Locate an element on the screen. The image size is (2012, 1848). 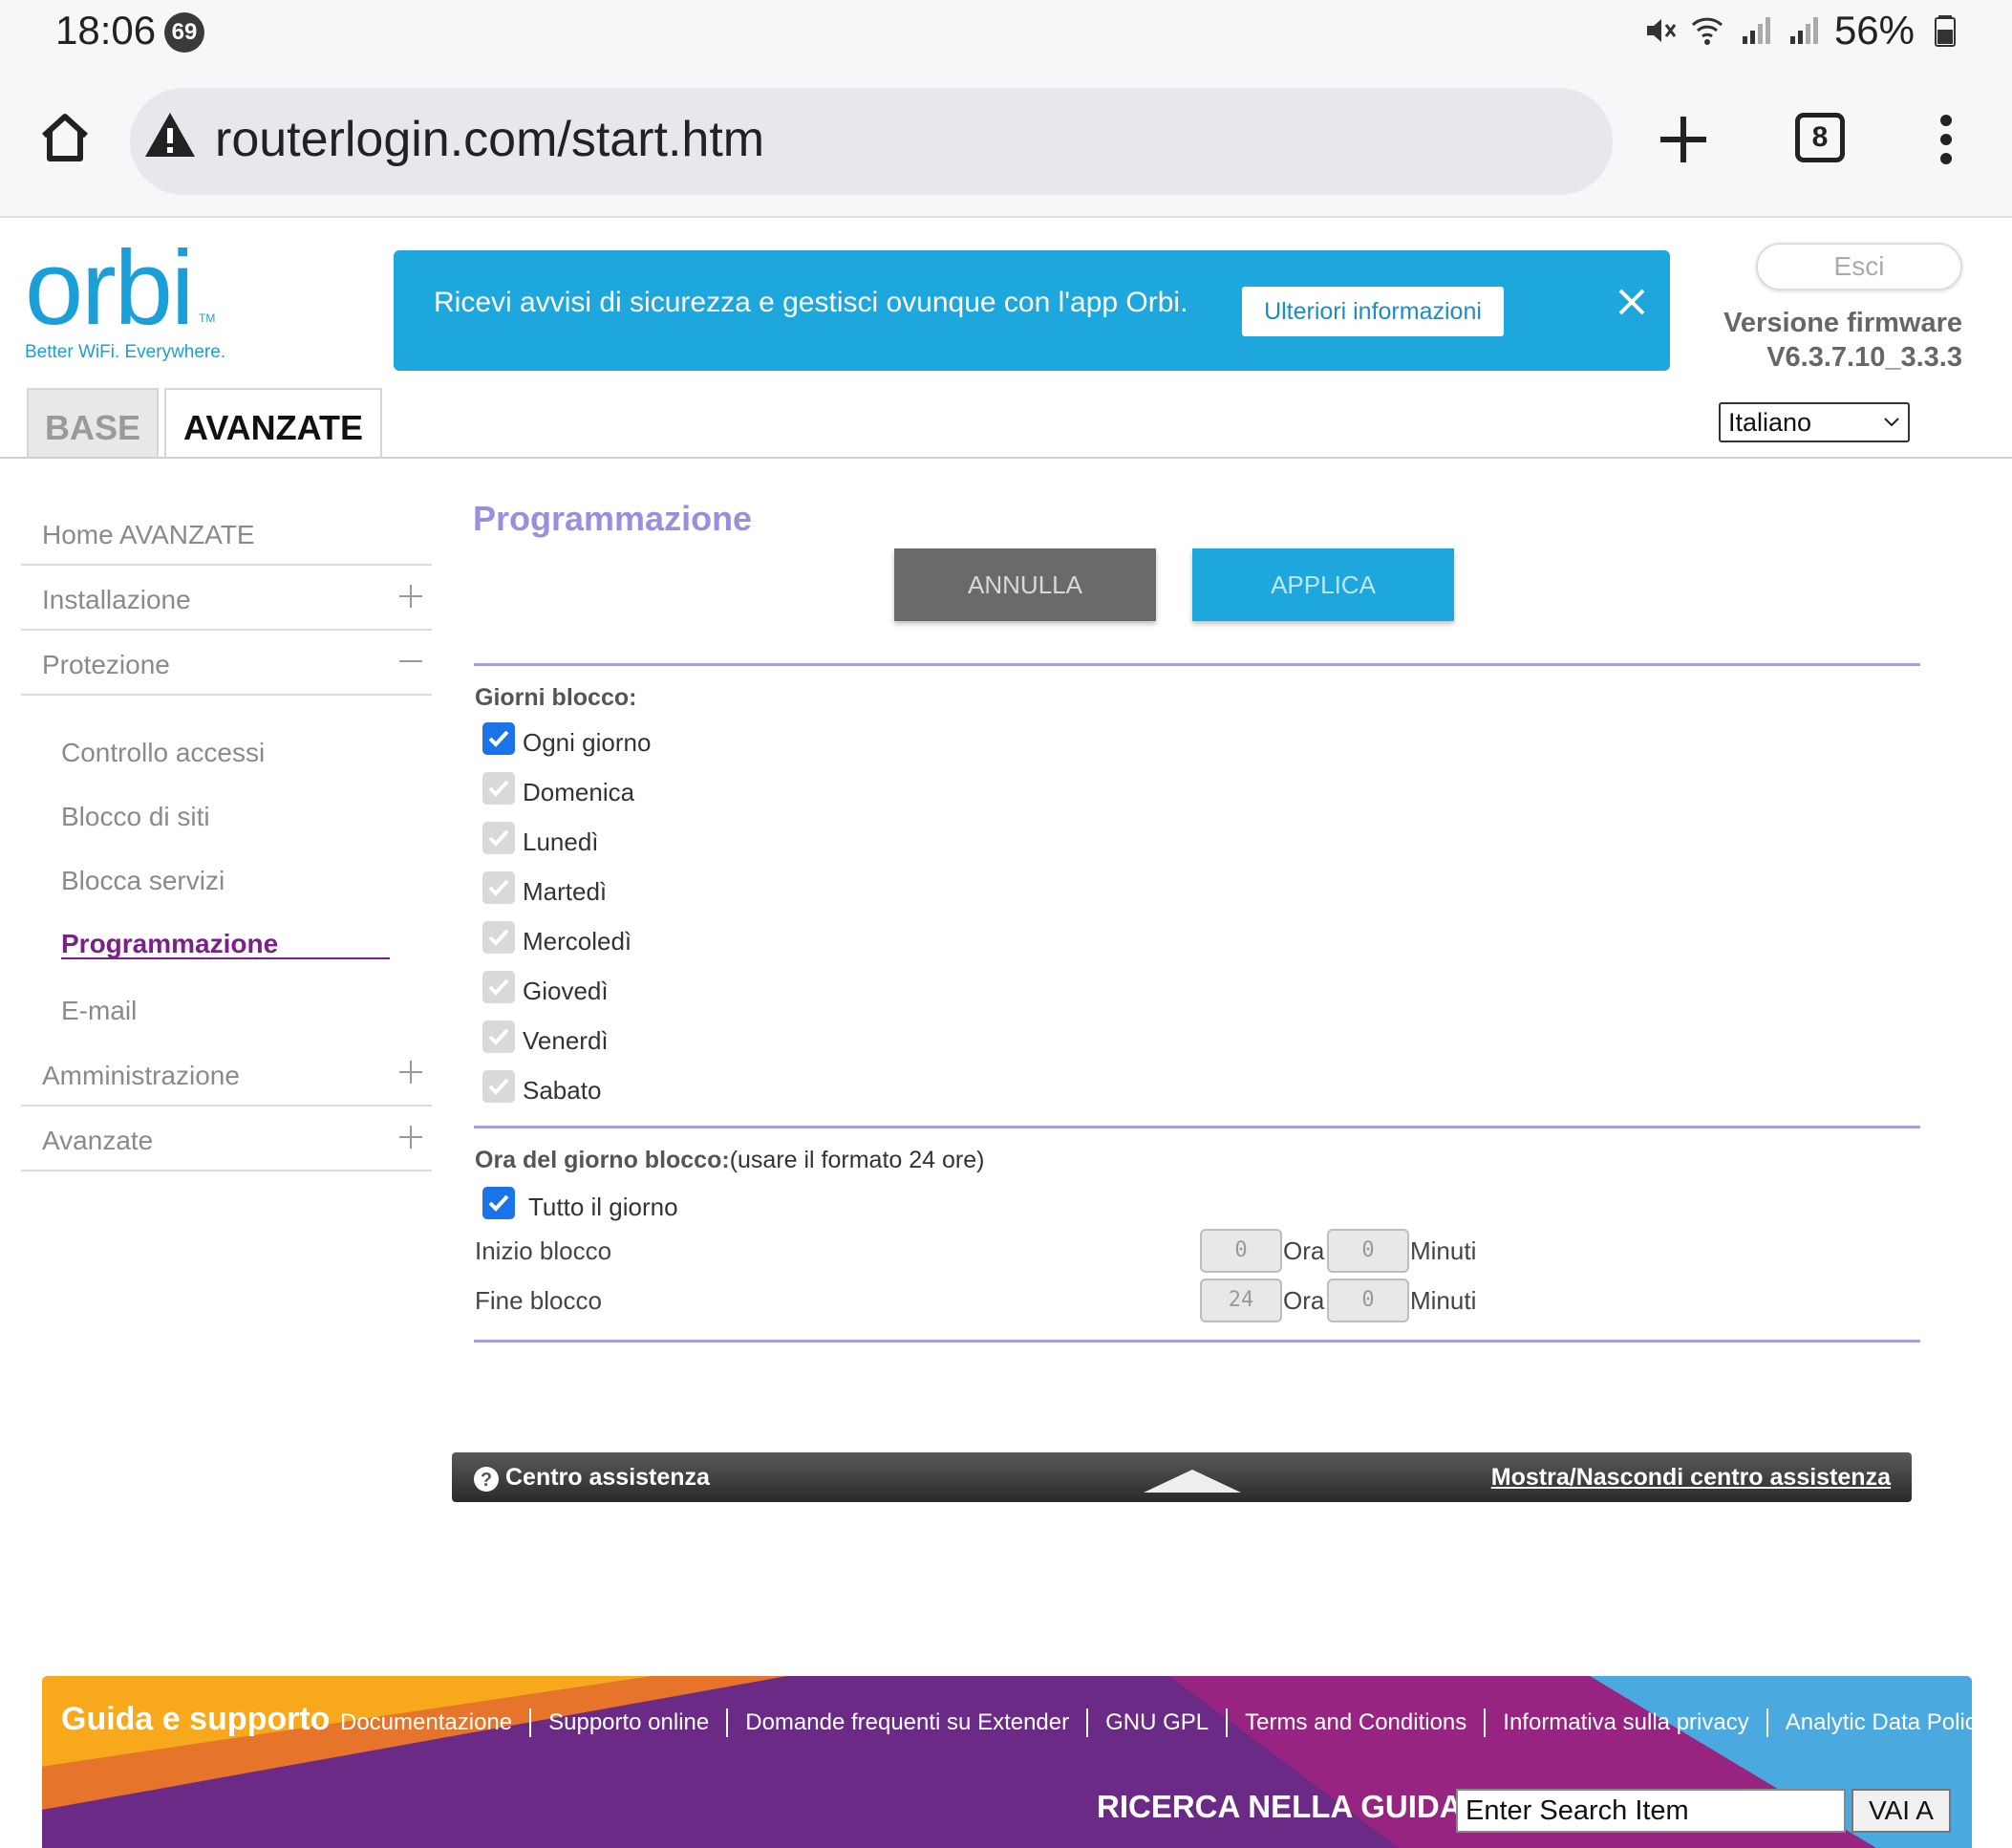
sidebar-item-setup: Installazione is located at coordinates (226, 598).